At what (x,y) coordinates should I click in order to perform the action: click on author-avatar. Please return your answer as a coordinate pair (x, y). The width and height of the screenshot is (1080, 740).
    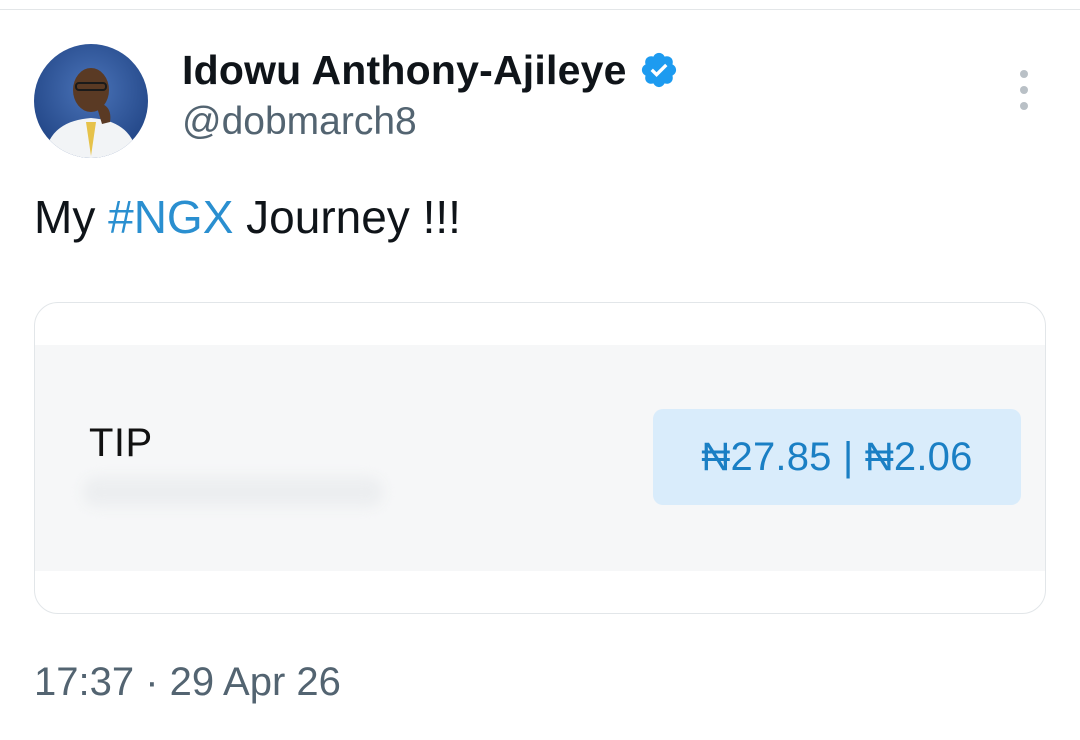
    Looking at the image, I should click on (91, 101).